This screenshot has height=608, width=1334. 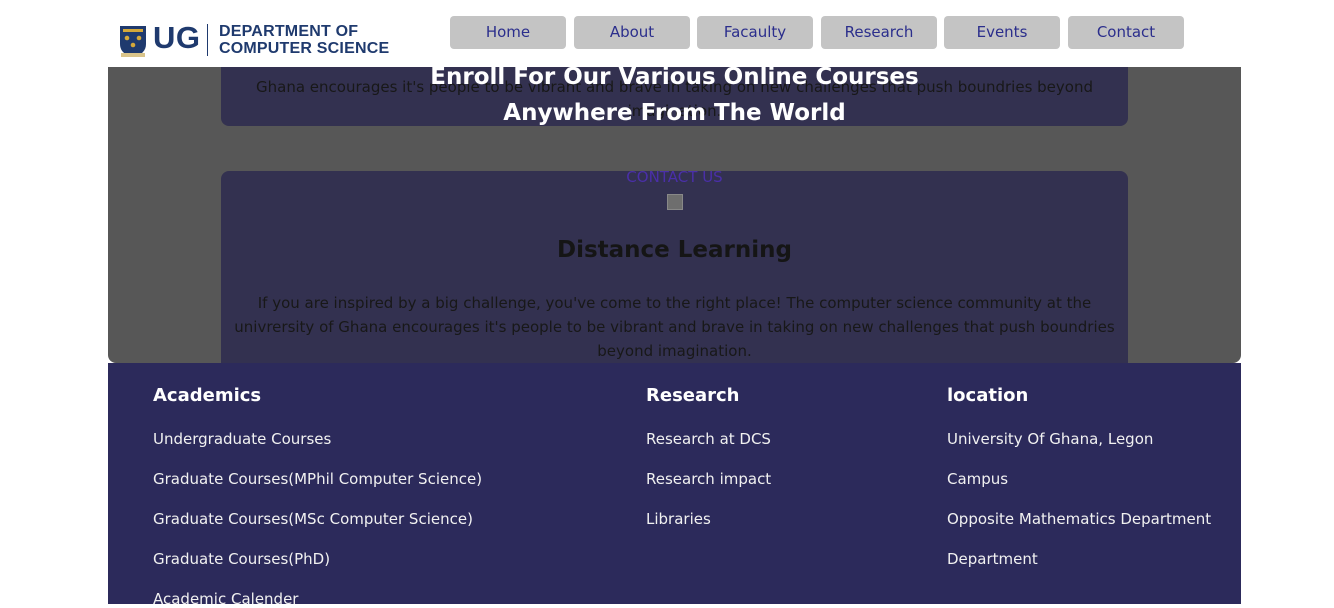 What do you see at coordinates (242, 439) in the screenshot?
I see `footer-link: Undergraduate Courses` at bounding box center [242, 439].